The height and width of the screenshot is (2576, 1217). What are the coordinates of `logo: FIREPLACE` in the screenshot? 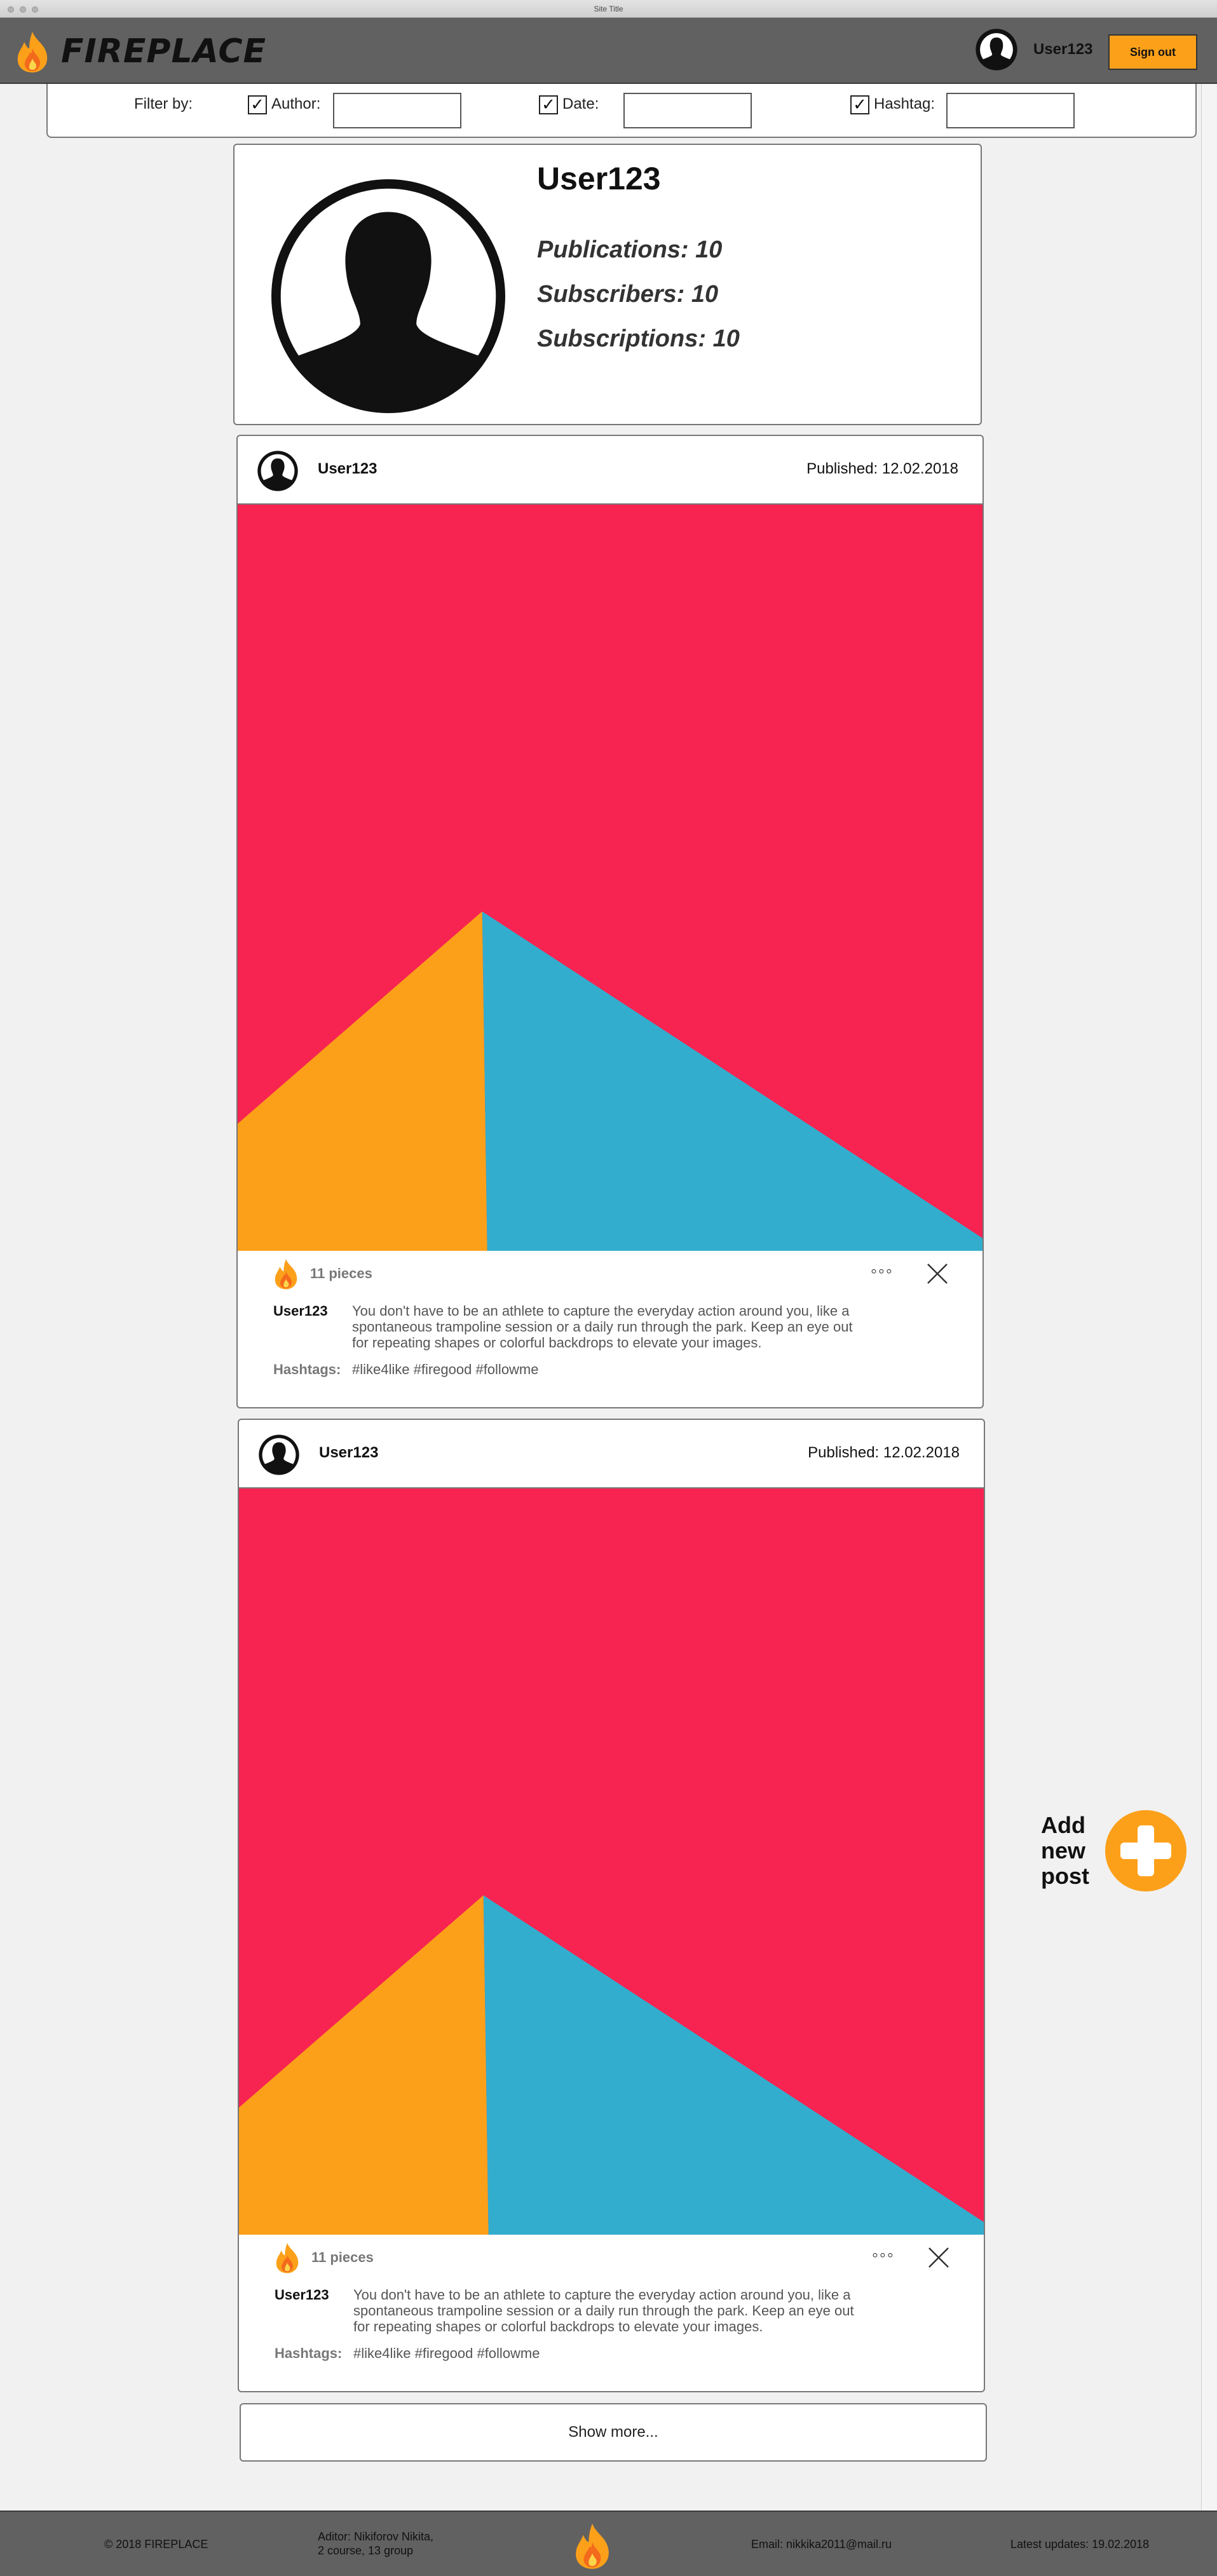 It's located at (138, 51).